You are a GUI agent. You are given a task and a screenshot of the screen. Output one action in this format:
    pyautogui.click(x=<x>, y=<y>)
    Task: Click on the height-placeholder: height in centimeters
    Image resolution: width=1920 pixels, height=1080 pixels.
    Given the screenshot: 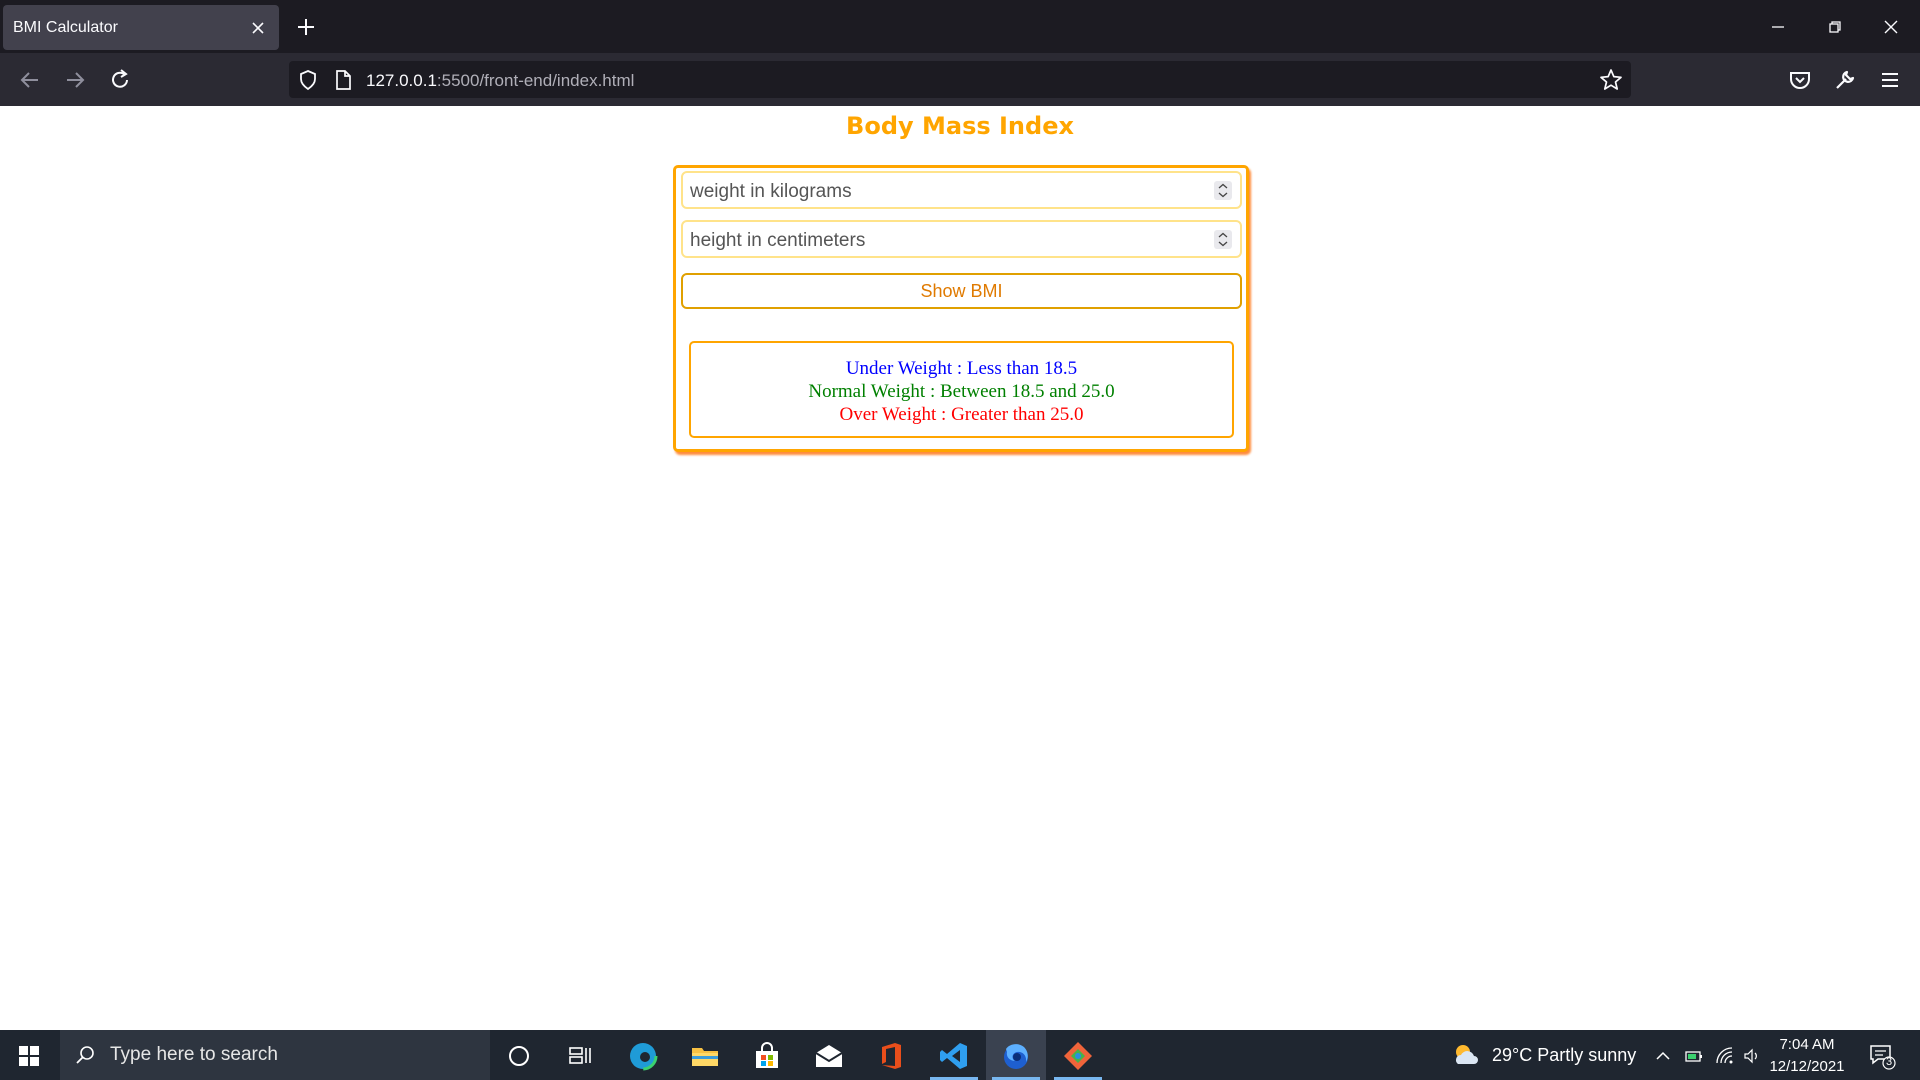 What is the action you would take?
    pyautogui.click(x=778, y=240)
    